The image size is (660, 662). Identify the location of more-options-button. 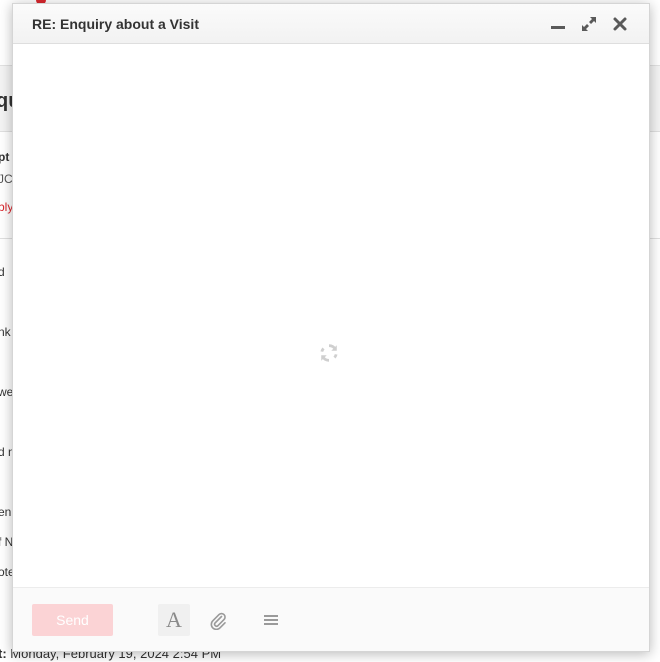
(271, 620).